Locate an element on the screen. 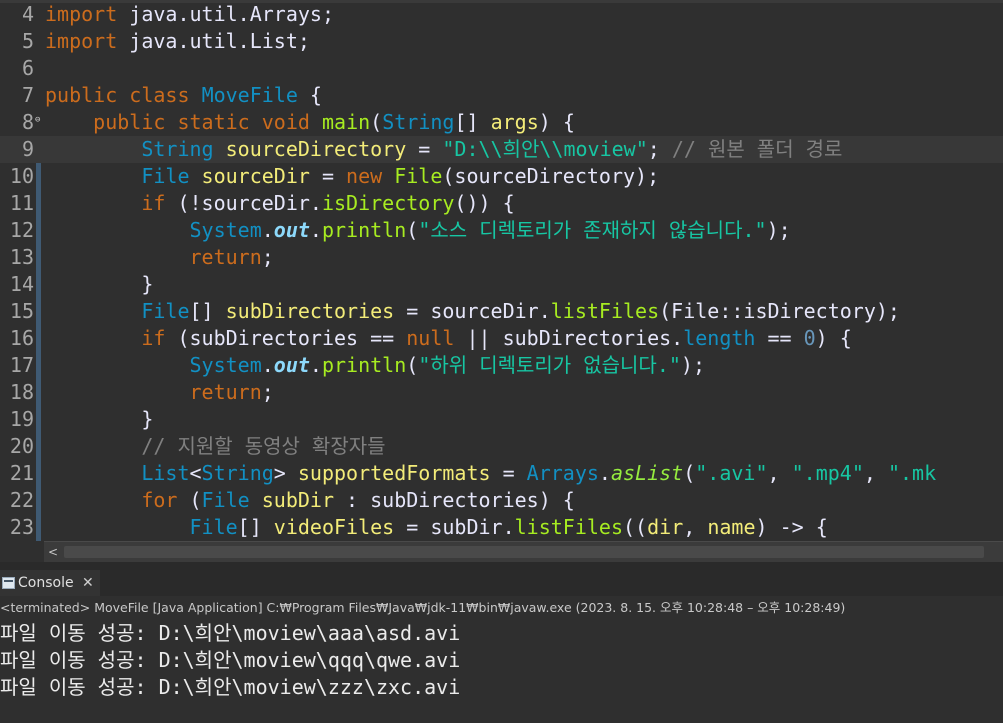 The height and width of the screenshot is (723, 1003). code-token: import is located at coordinates (81, 14).